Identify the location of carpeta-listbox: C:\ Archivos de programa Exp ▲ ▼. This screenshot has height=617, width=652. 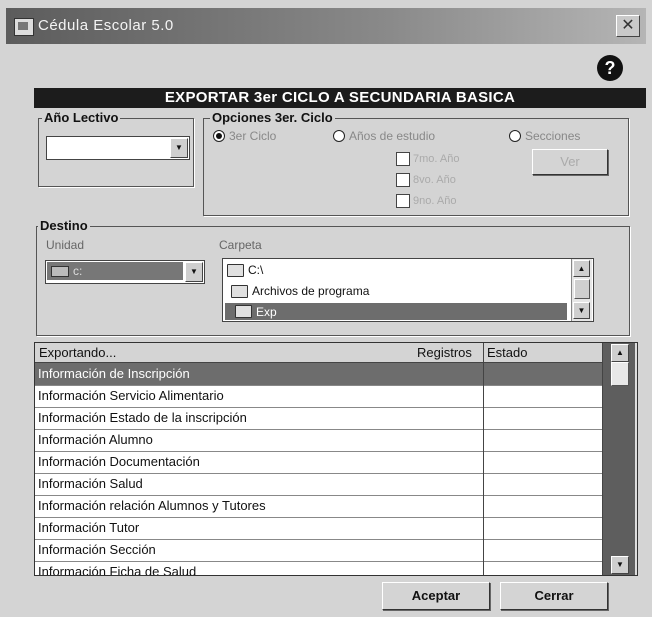
(408, 290).